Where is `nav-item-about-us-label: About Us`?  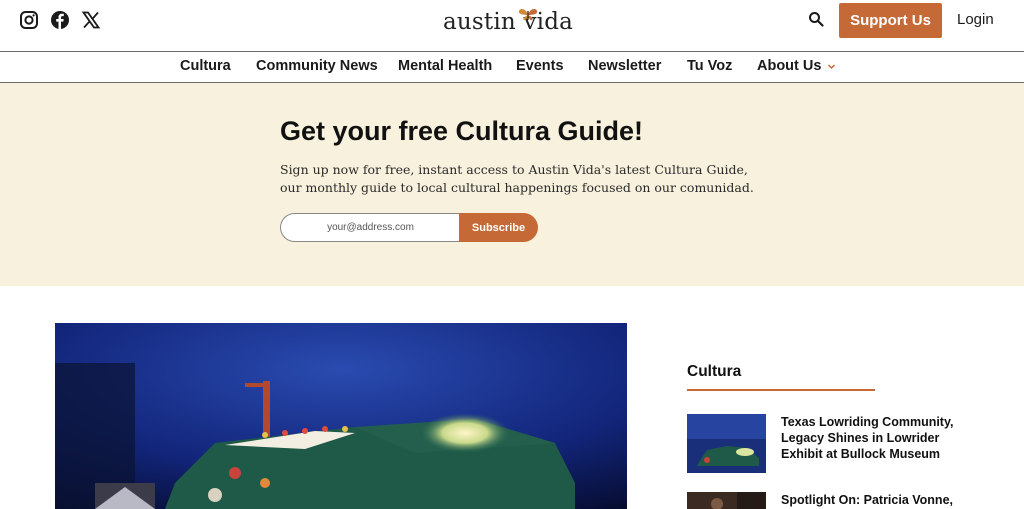 nav-item-about-us-label: About Us is located at coordinates (789, 66).